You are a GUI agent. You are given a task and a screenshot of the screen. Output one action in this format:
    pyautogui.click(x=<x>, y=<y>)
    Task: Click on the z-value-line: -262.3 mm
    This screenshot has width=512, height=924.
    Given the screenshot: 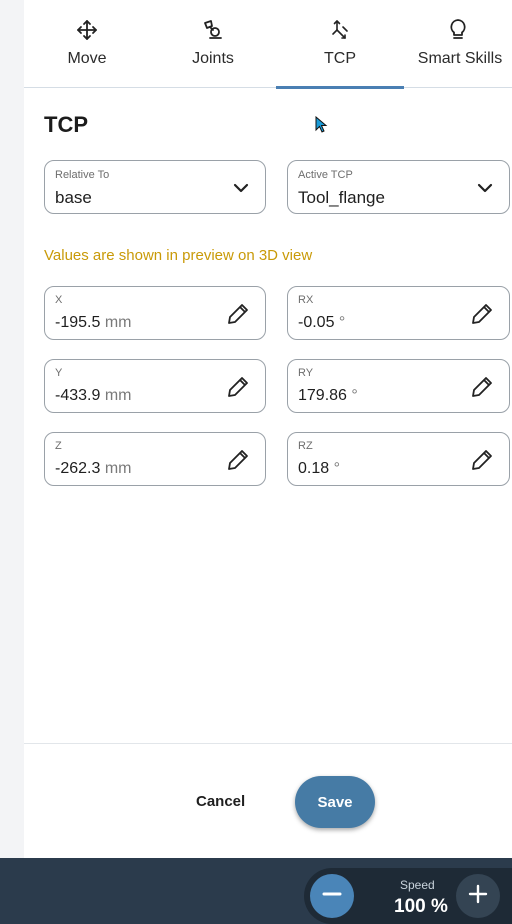 What is the action you would take?
    pyautogui.click(x=93, y=469)
    